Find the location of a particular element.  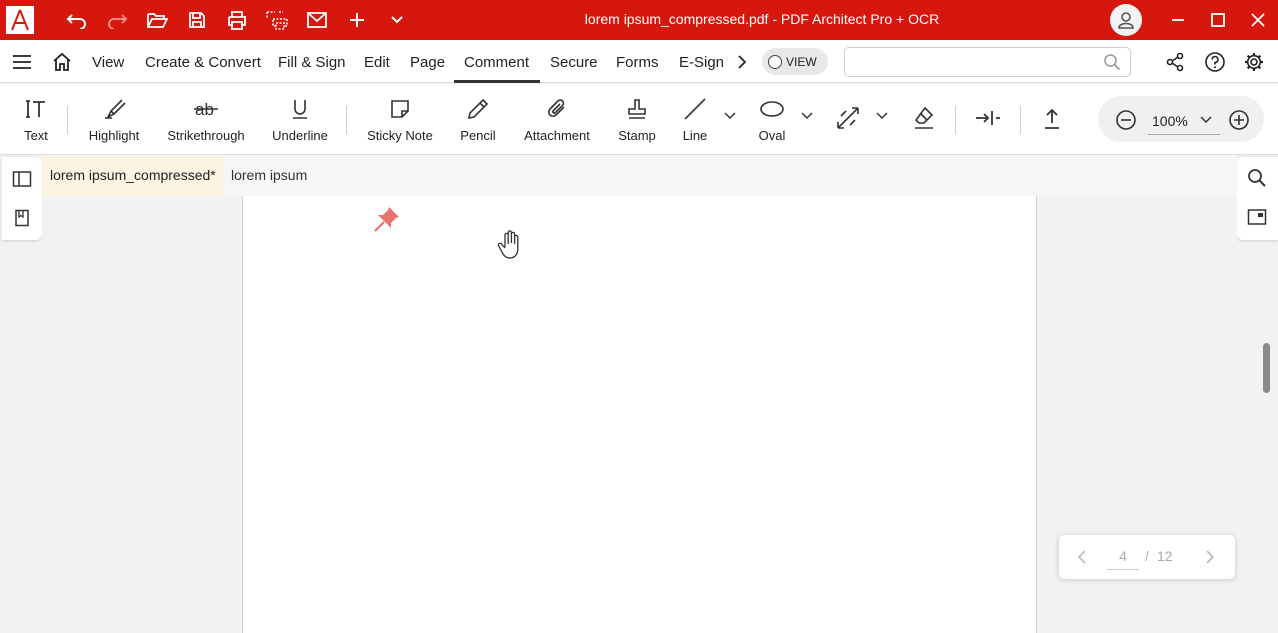

menu-fill-sign: Fill & Sign is located at coordinates (312, 62).